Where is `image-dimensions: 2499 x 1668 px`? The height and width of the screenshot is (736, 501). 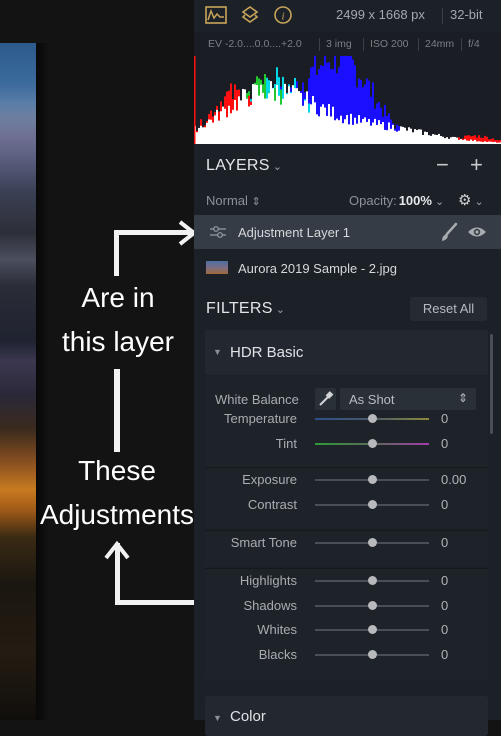
image-dimensions: 2499 x 1668 px is located at coordinates (380, 14).